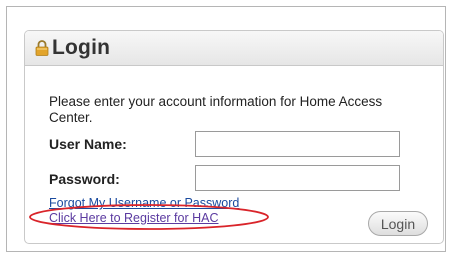  Describe the element at coordinates (84, 179) in the screenshot. I see `password-label: Password:` at that location.